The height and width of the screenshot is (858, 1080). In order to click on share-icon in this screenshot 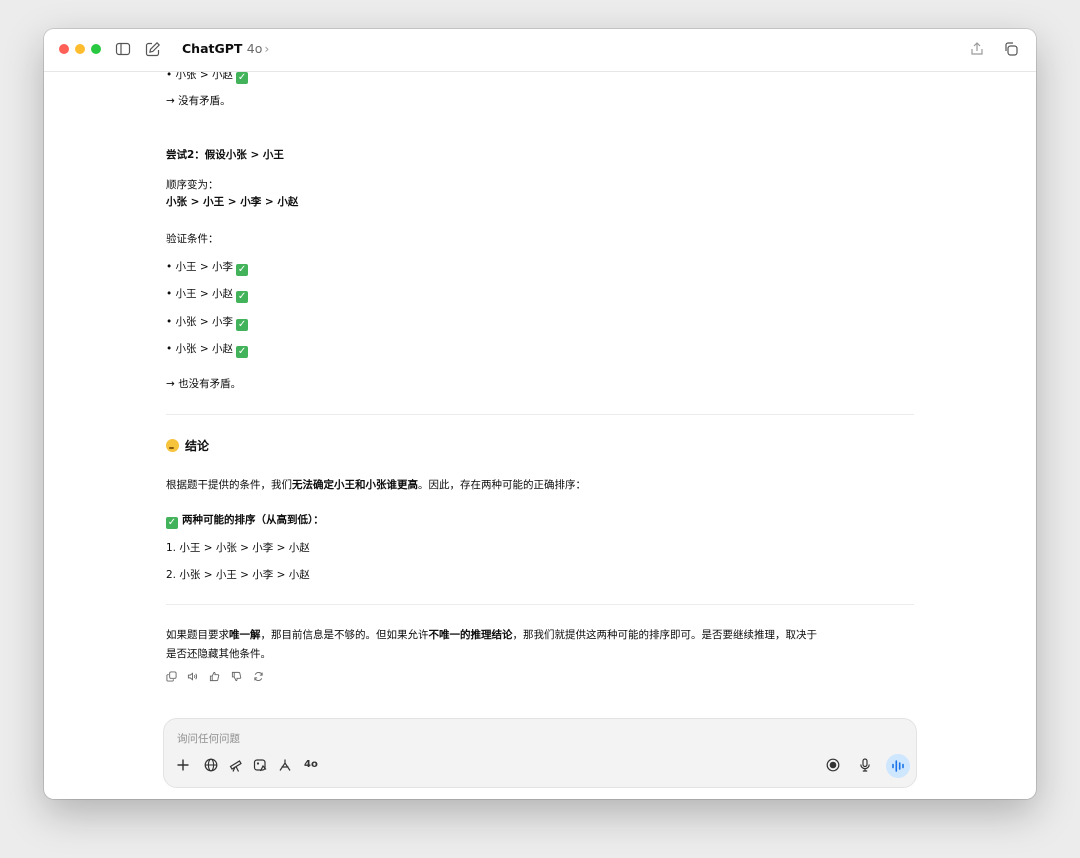, I will do `click(977, 49)`.